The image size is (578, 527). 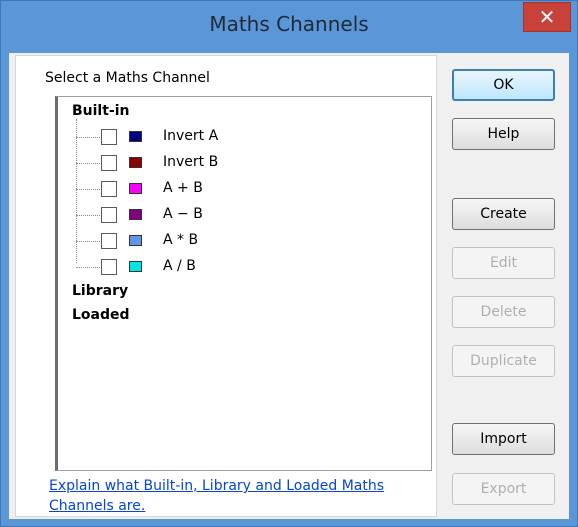 I want to click on export-button: Export, so click(x=503, y=489).